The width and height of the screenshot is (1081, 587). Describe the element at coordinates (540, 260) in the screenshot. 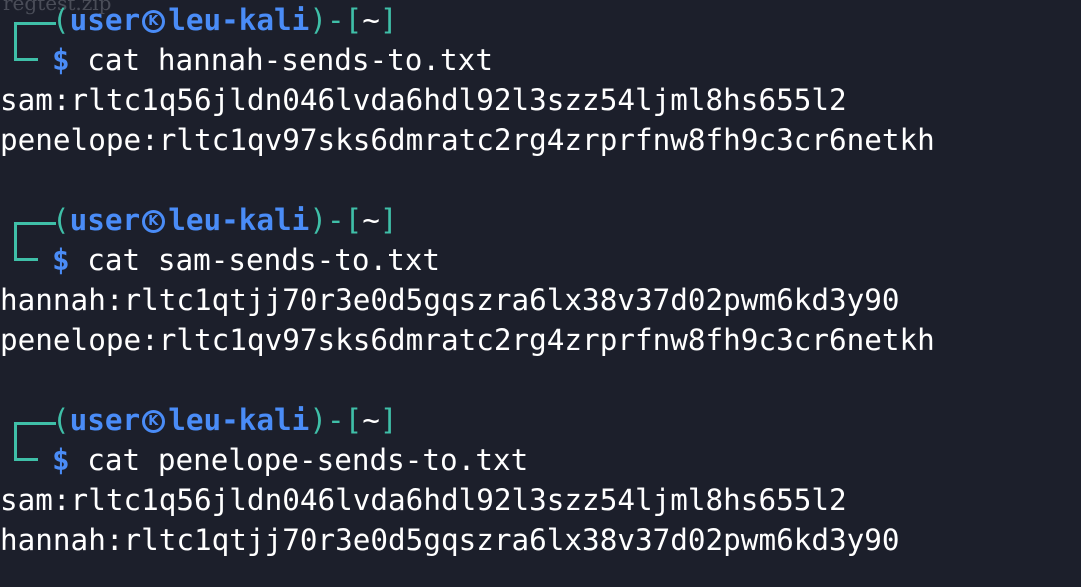

I see `command-line: $ cat sam-sends-to.txt` at that location.